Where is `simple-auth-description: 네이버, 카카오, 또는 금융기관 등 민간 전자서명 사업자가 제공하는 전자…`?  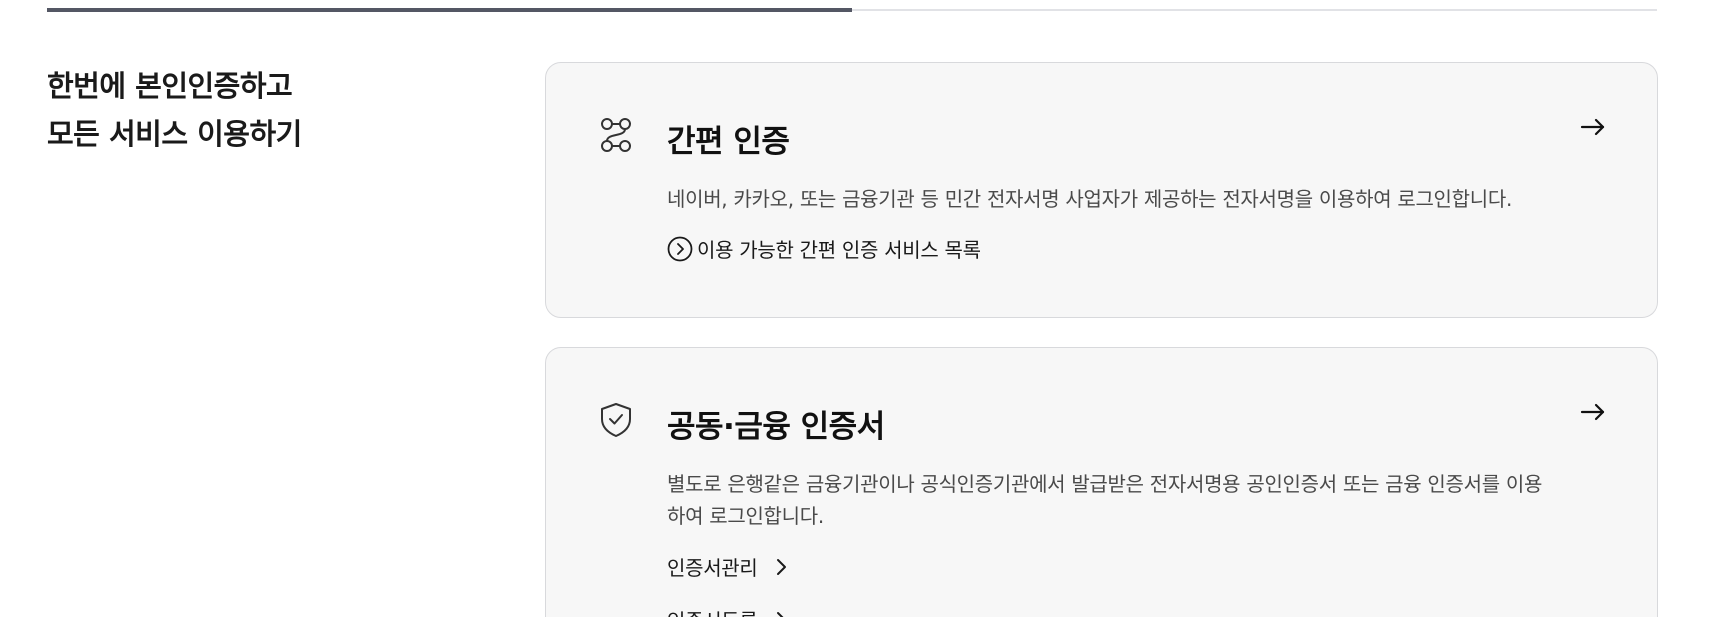
simple-auth-description: 네이버, 카카오, 또는 금융기관 등 민간 전자서명 사업자가 제공하는 전자… is located at coordinates (1090, 199).